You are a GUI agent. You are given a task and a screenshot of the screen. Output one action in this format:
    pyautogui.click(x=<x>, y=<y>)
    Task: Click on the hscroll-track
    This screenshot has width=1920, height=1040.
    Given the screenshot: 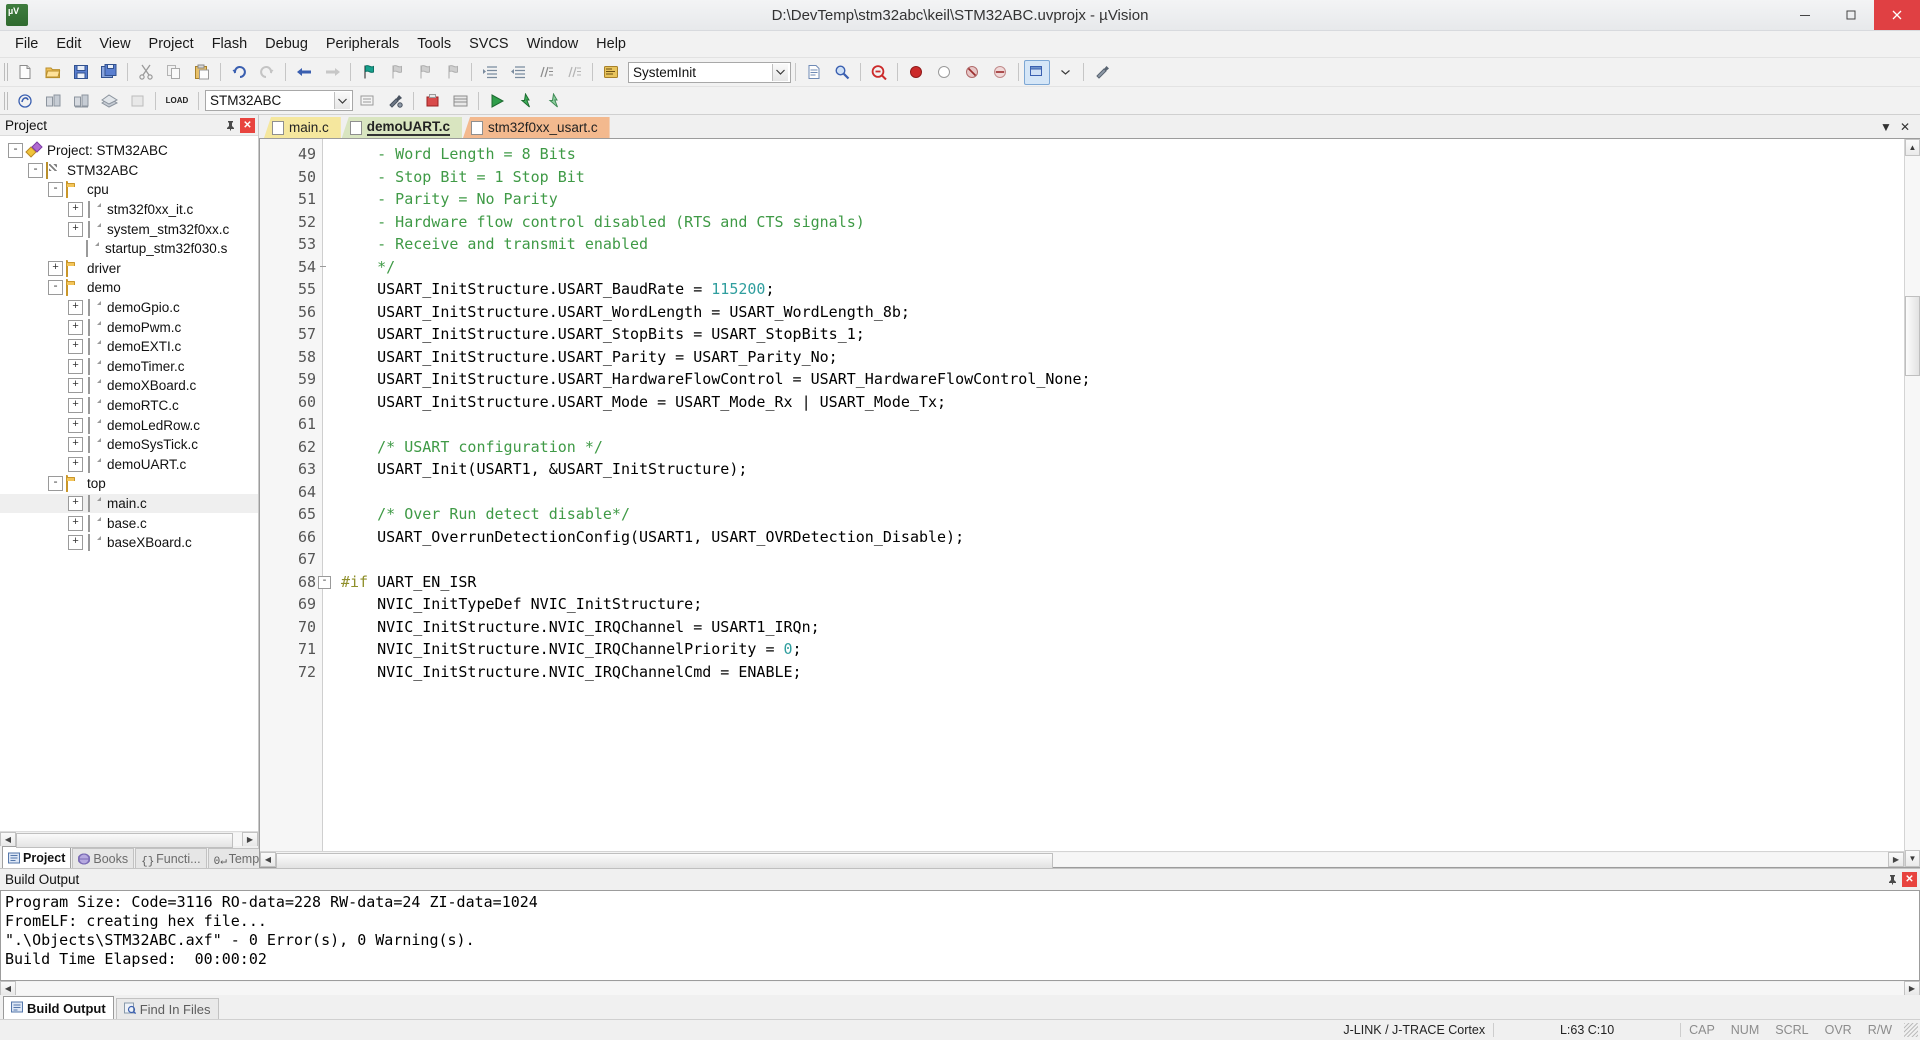 What is the action you would take?
    pyautogui.click(x=129, y=840)
    